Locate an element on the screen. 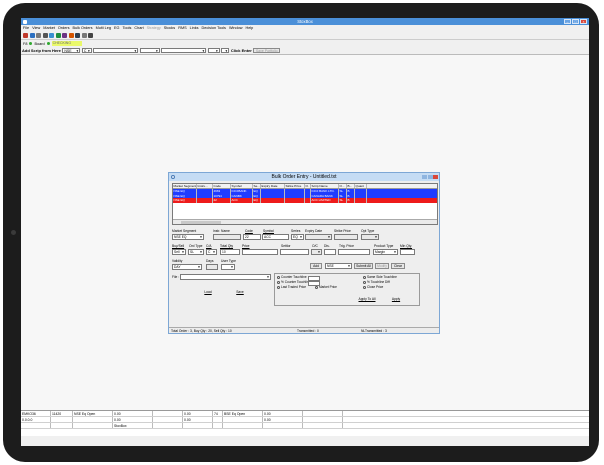 The height and width of the screenshot is (465, 604). toolbar is located at coordinates (305, 35).